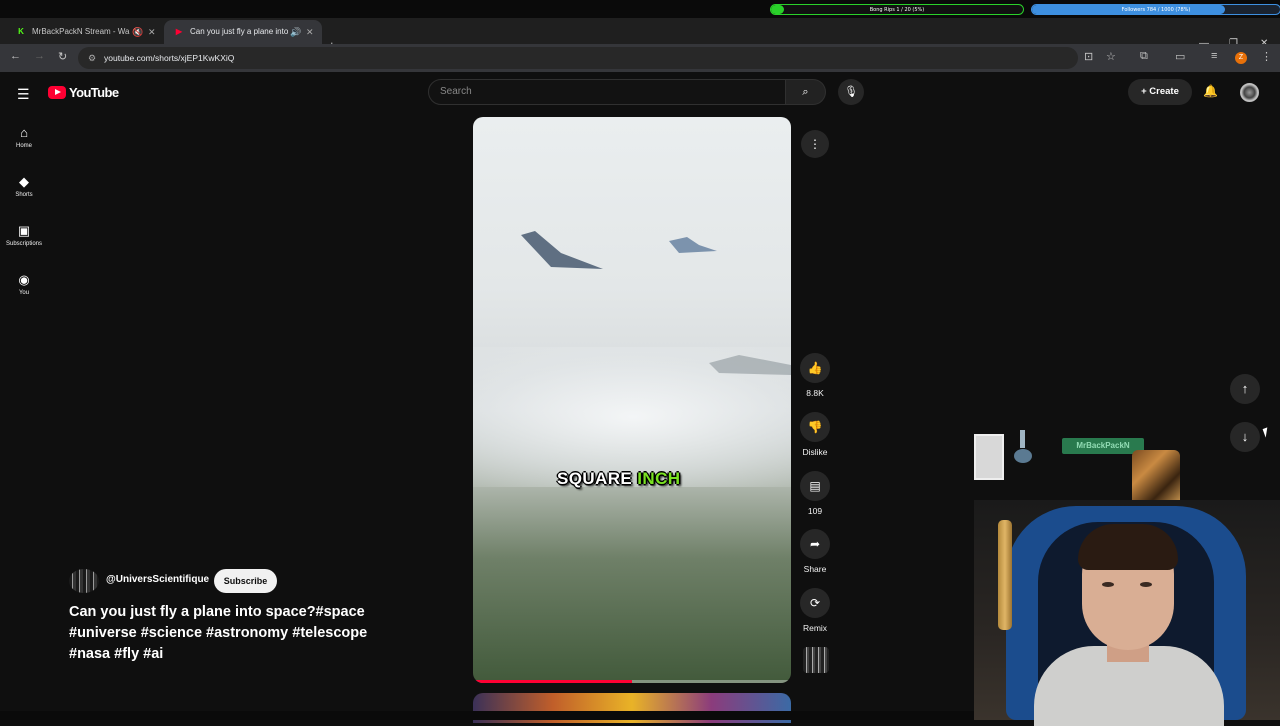 This screenshot has width=1280, height=726. I want to click on bookmark-star-icon: ☆, so click(1111, 56).